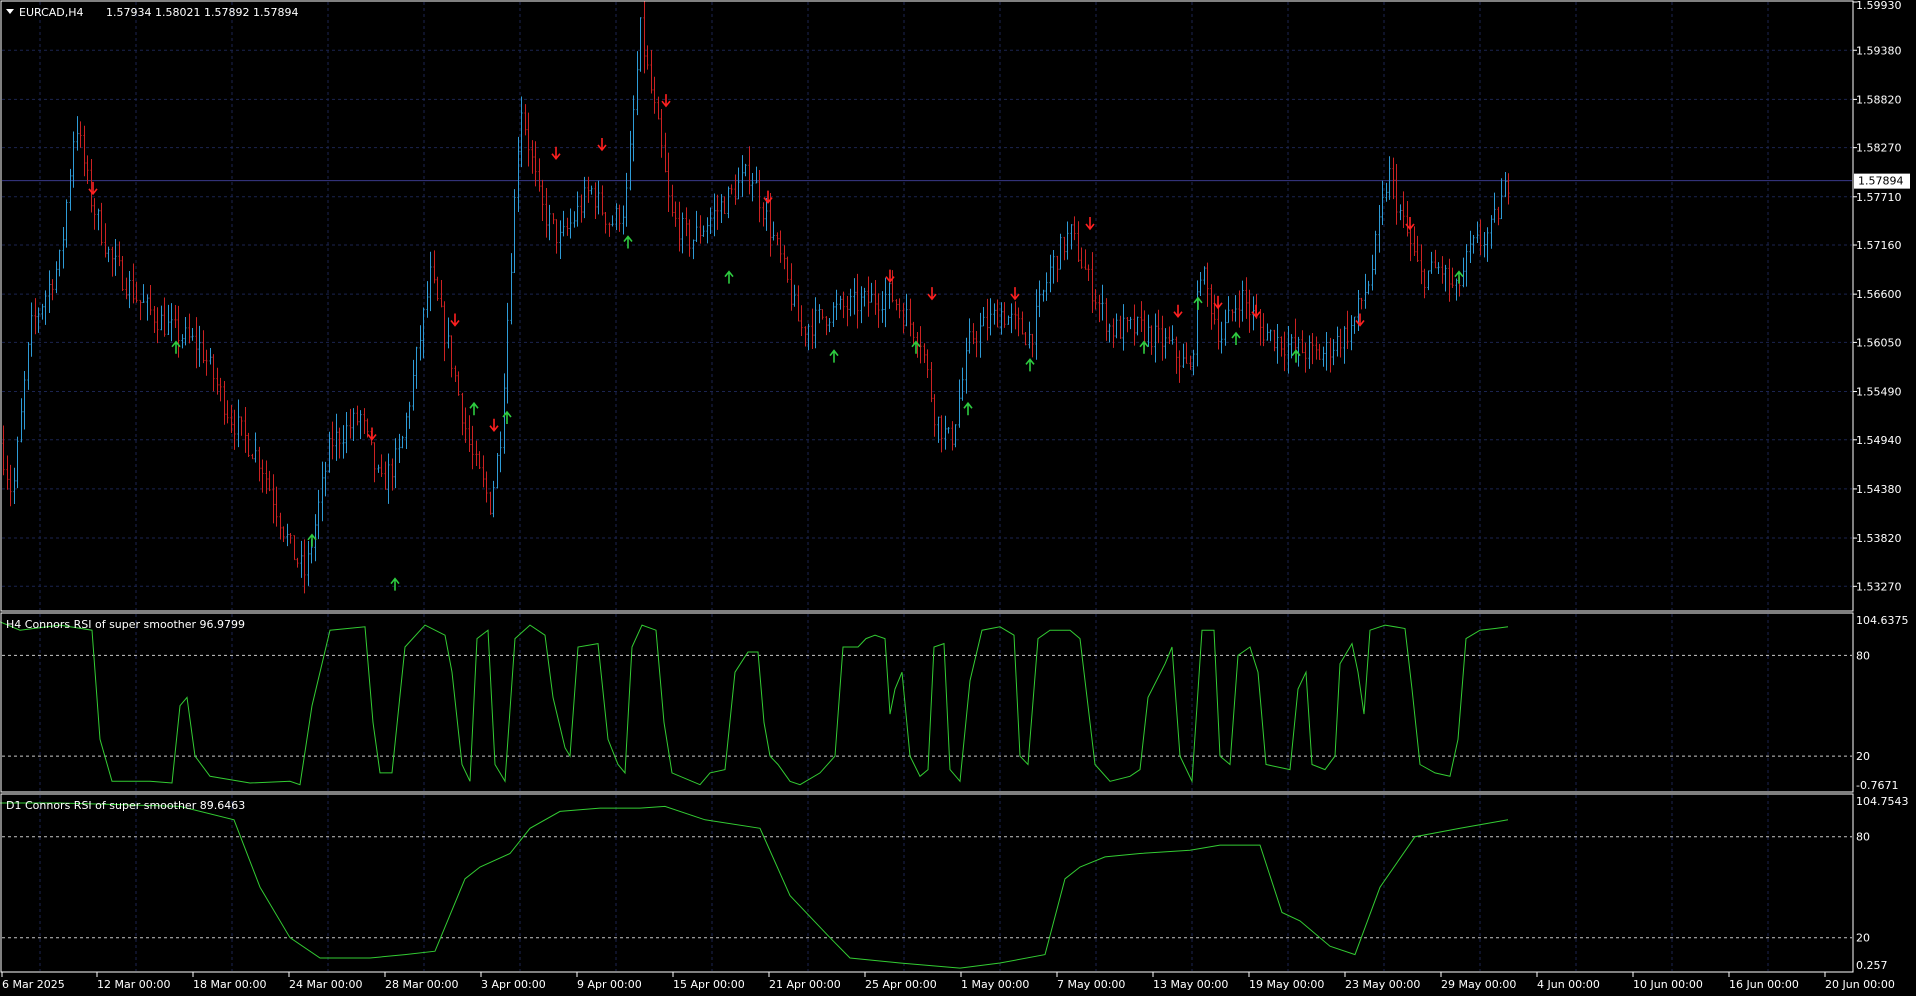 This screenshot has width=1916, height=996. I want to click on d1-indicator-title: D1 Connors RSI of super smoother 89.6463, so click(125, 805).